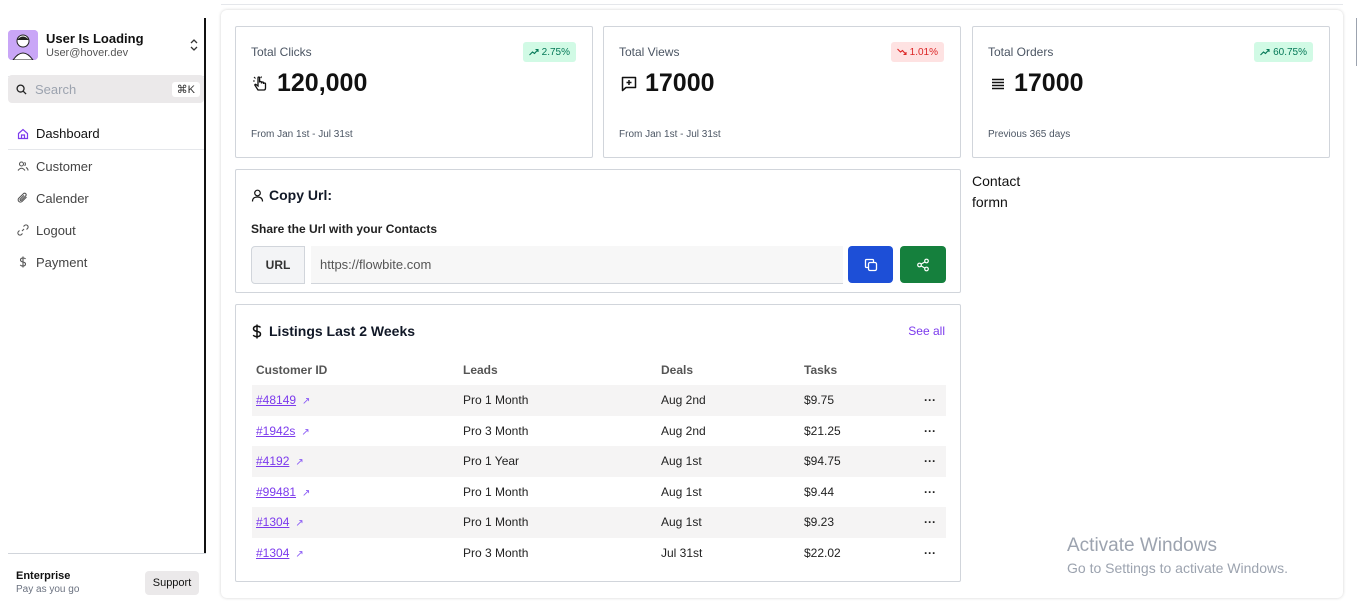 The width and height of the screenshot is (1359, 610). Describe the element at coordinates (106, 134) in the screenshot. I see `sidebar-item-dashboard: Dashboard` at that location.